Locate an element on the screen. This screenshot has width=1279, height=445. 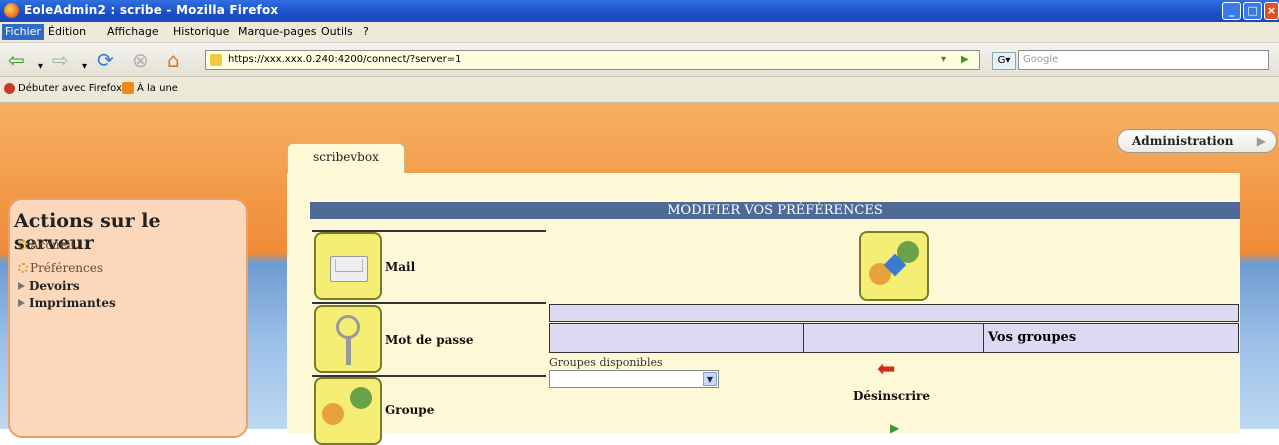
groups-table-header is located at coordinates (894, 313).